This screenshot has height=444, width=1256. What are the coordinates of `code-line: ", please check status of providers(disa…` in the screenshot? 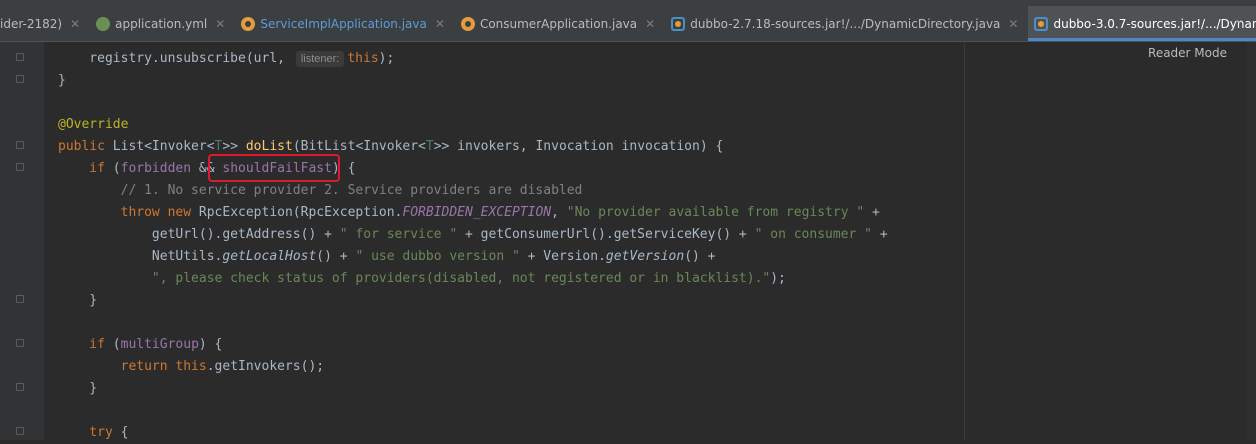 It's located at (422, 279).